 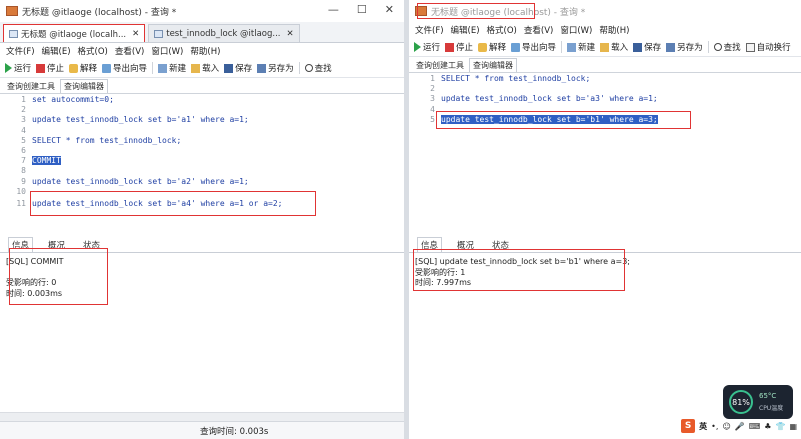 I want to click on keyboard-icon: ⌨, so click(x=755, y=426).